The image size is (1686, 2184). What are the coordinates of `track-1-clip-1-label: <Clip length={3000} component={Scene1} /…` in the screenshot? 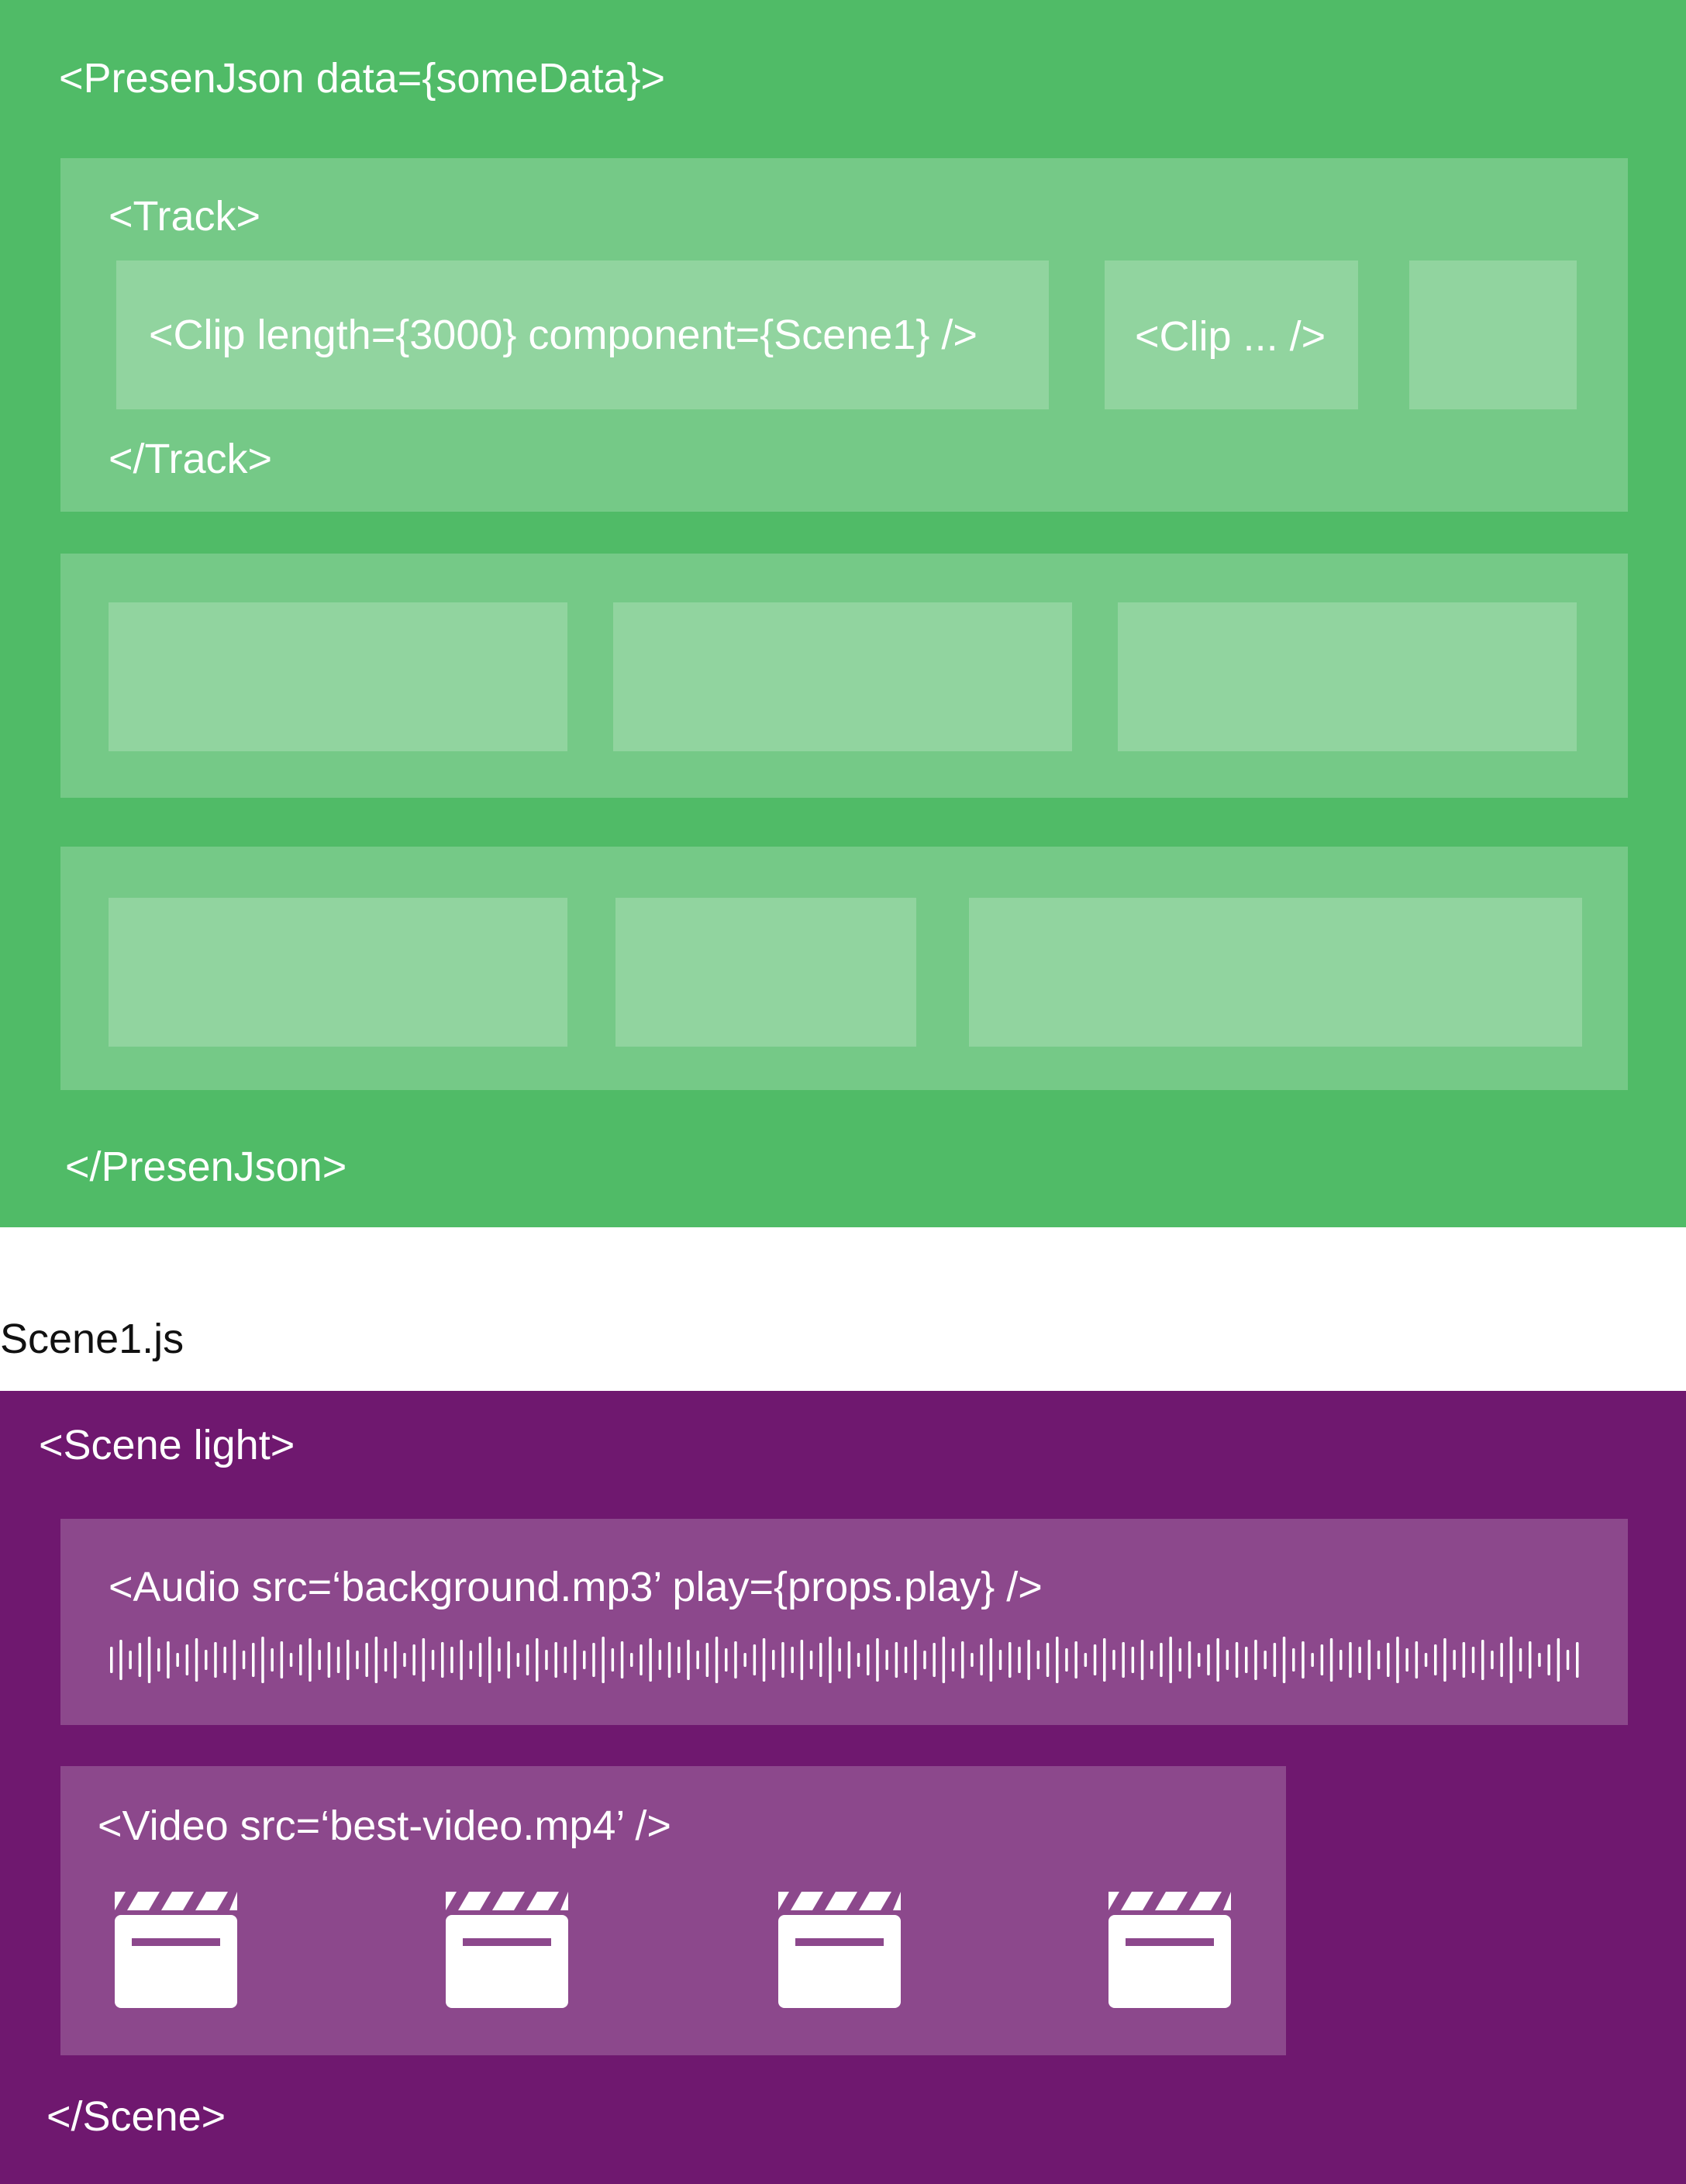 It's located at (563, 335).